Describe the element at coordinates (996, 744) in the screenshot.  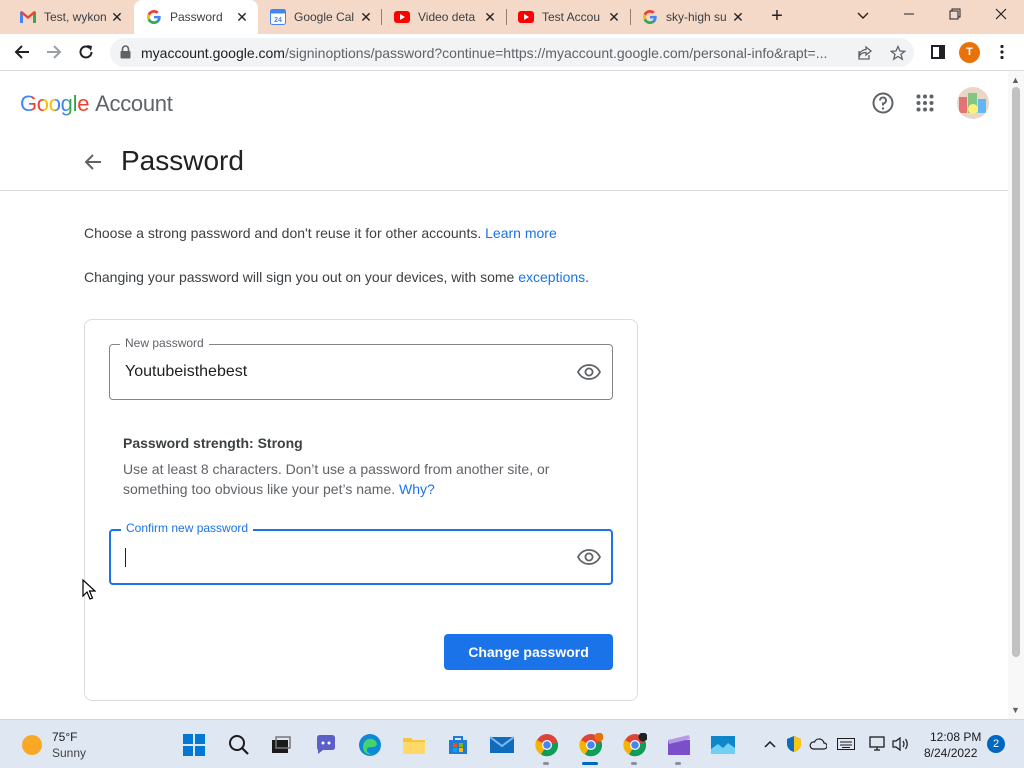
I see `notification-count-badge: 2` at that location.